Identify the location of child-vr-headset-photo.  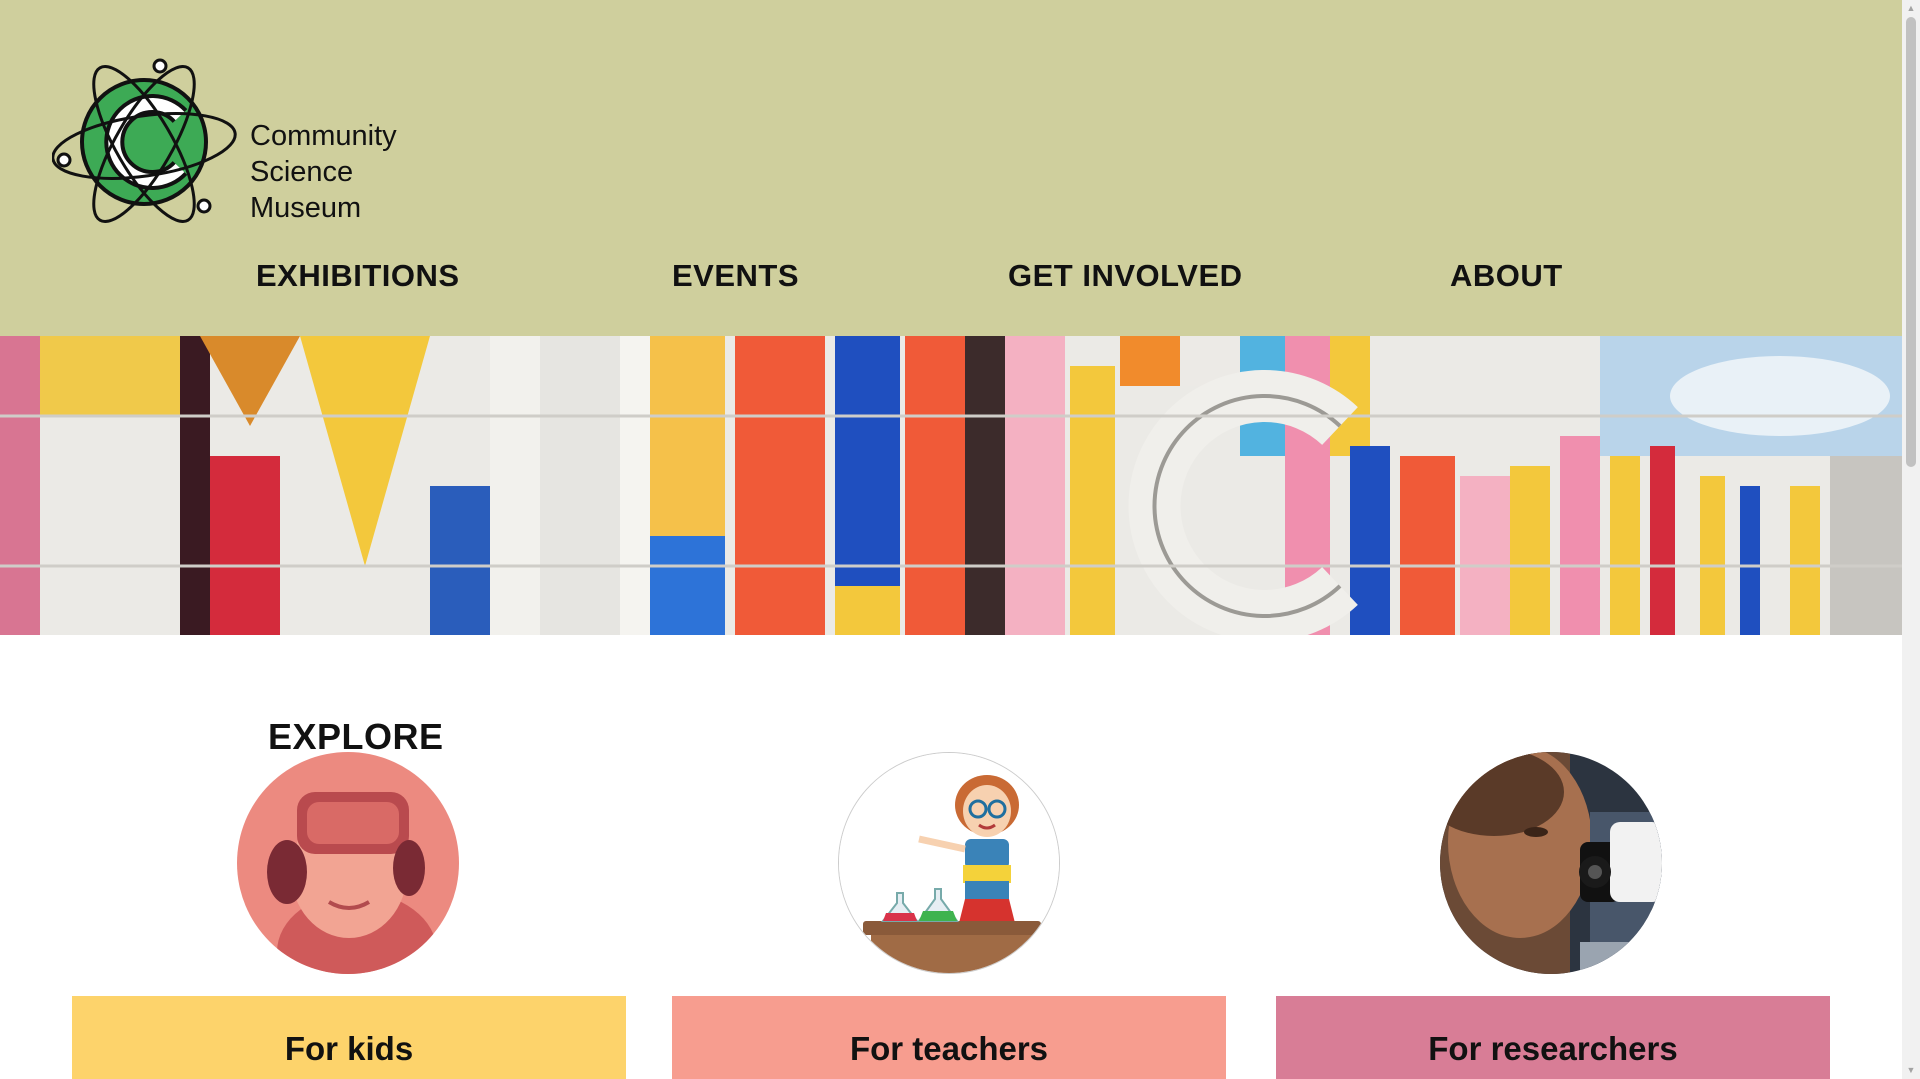
(348, 863).